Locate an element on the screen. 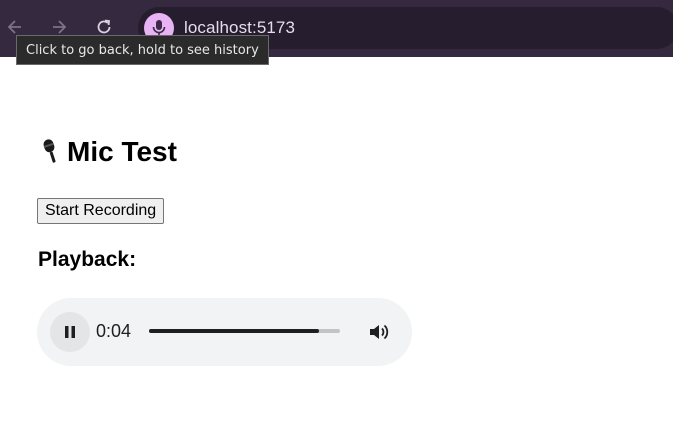 The width and height of the screenshot is (673, 423). progress-slider is located at coordinates (244, 331).